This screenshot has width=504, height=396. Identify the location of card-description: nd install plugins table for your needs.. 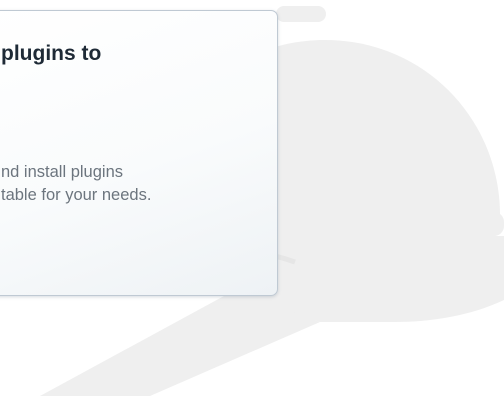
(76, 184).